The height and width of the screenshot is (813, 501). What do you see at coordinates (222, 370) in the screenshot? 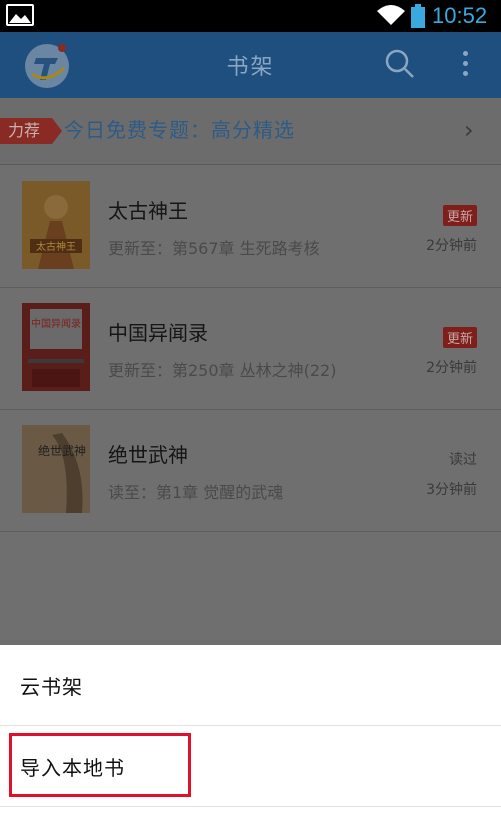
I see `book-progress: 更新至：第250章 丛林之神(22)` at bounding box center [222, 370].